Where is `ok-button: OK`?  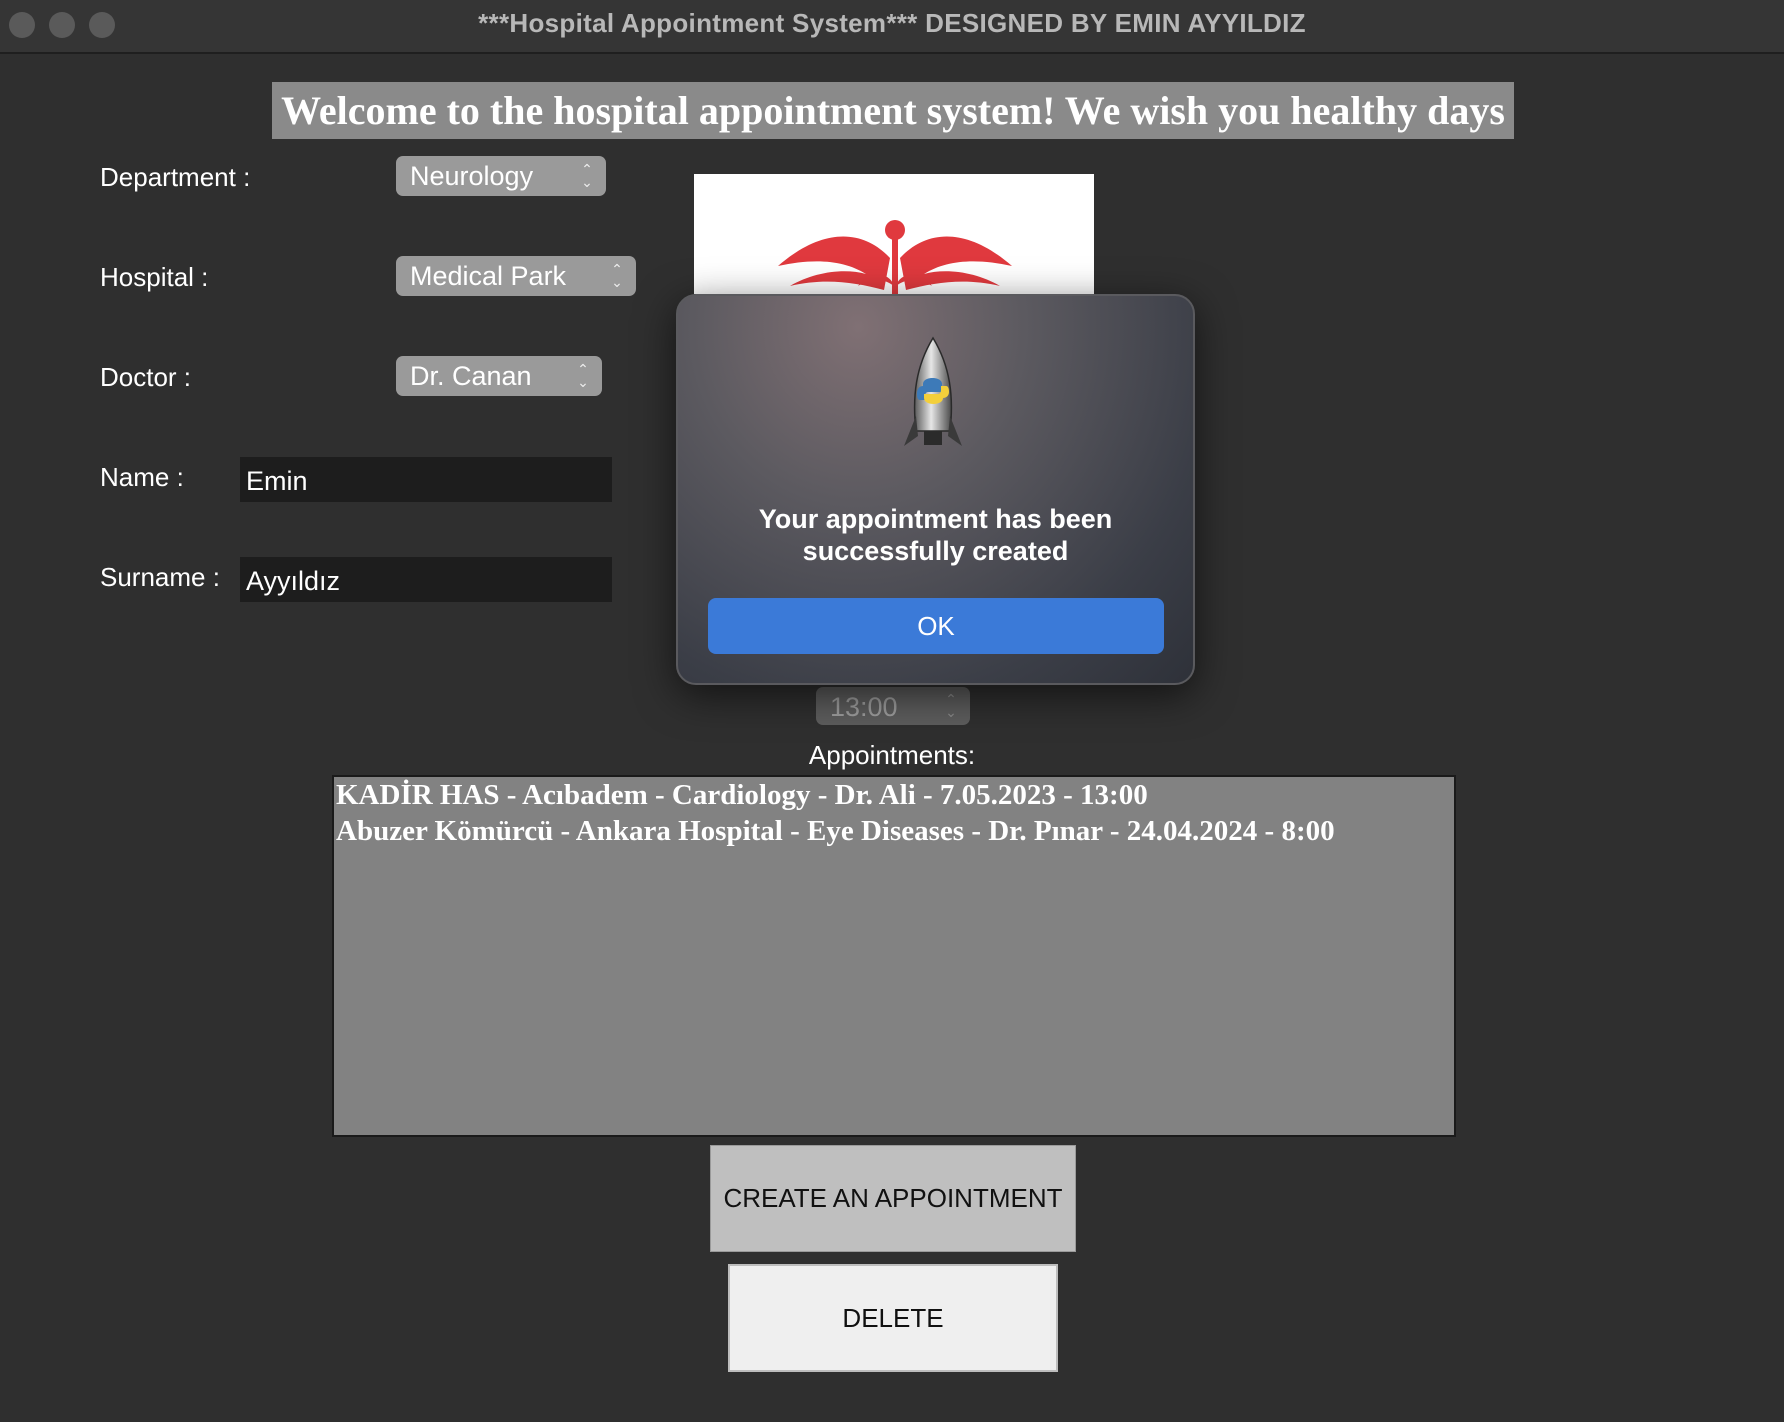
ok-button: OK is located at coordinates (936, 626).